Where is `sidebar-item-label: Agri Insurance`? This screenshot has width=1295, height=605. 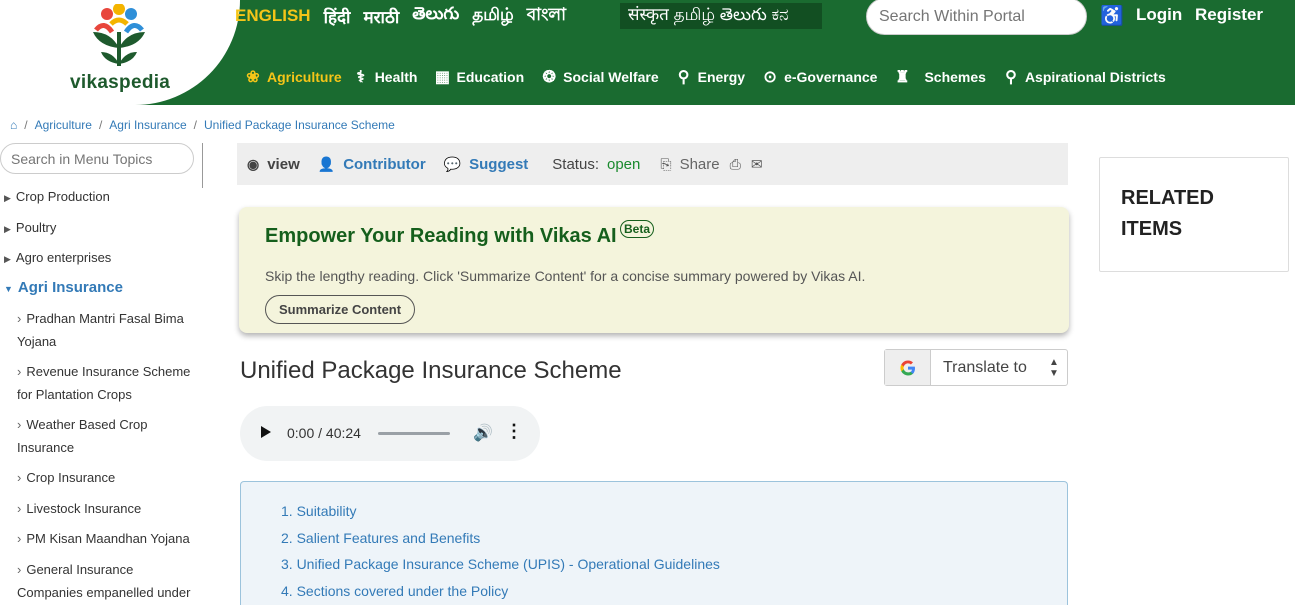
sidebar-item-label: Agri Insurance is located at coordinates (70, 287).